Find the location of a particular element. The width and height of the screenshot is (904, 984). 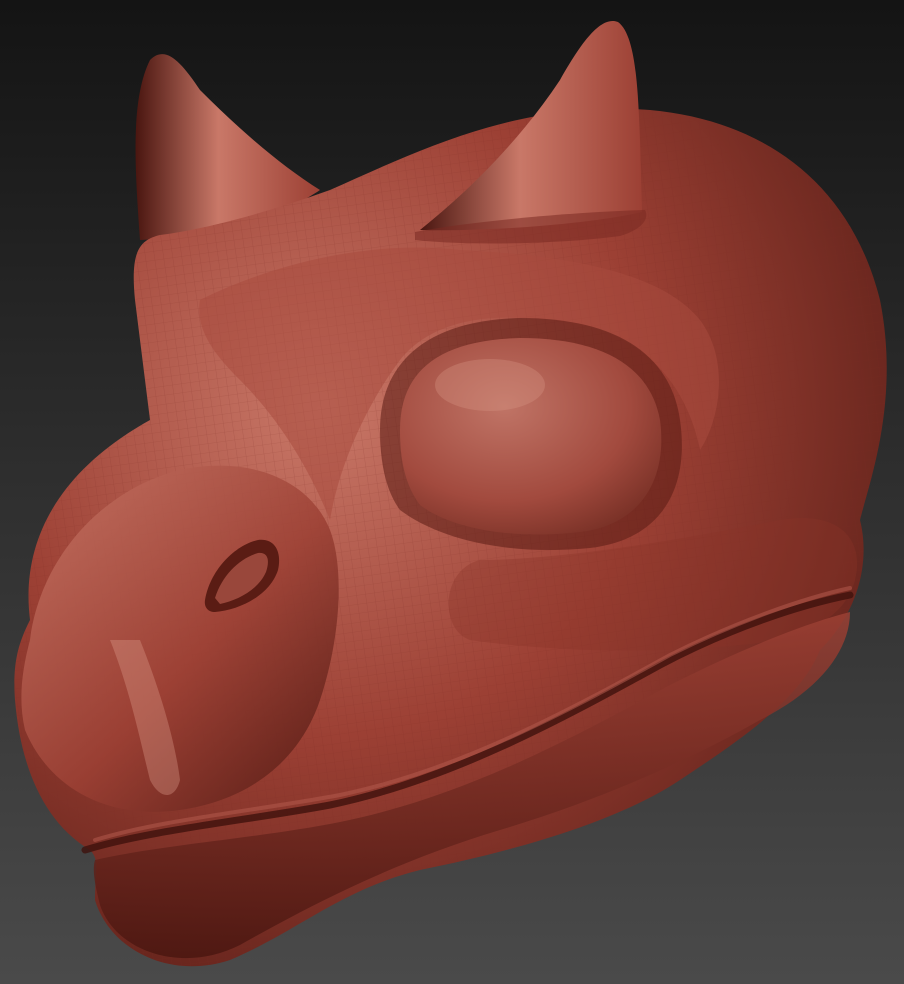

eye-highlight is located at coordinates (490, 385).